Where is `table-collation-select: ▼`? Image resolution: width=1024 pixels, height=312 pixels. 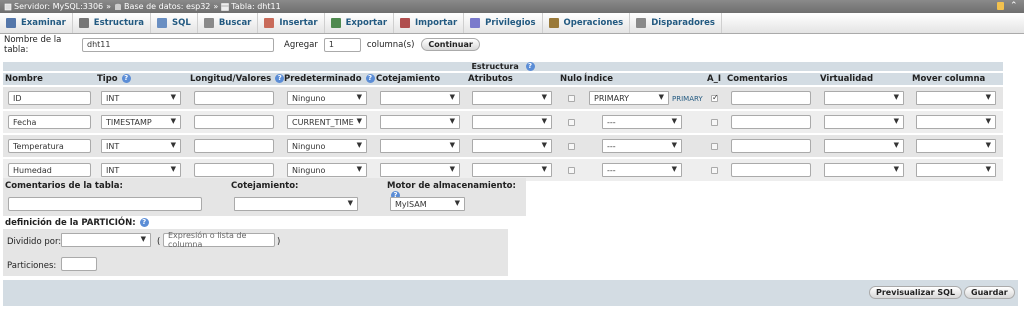 table-collation-select: ▼ is located at coordinates (296, 204).